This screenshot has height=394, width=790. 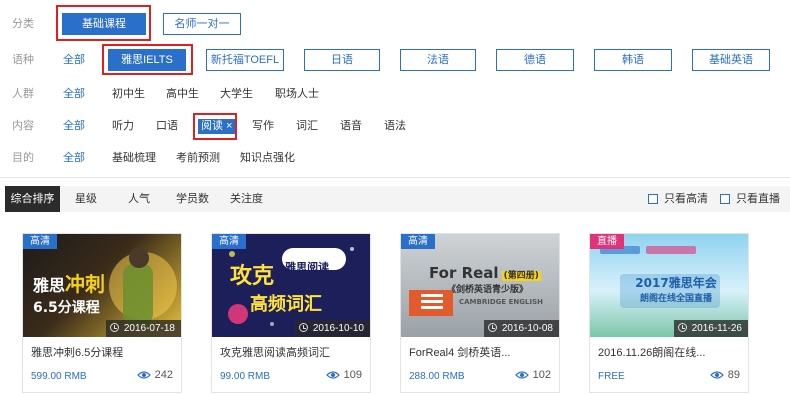 What do you see at coordinates (535, 60) in the screenshot?
I see `language-german-button: 德语` at bounding box center [535, 60].